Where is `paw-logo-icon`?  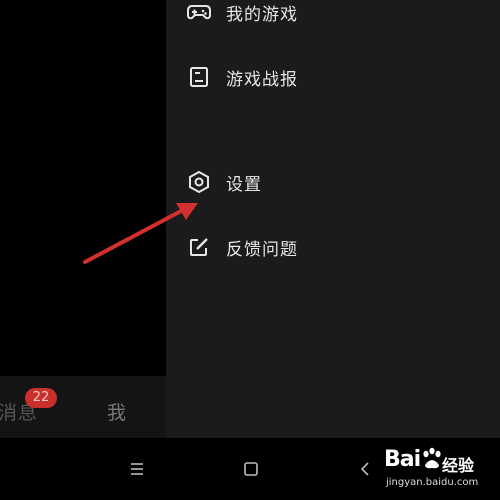
paw-logo-icon is located at coordinates (432, 458).